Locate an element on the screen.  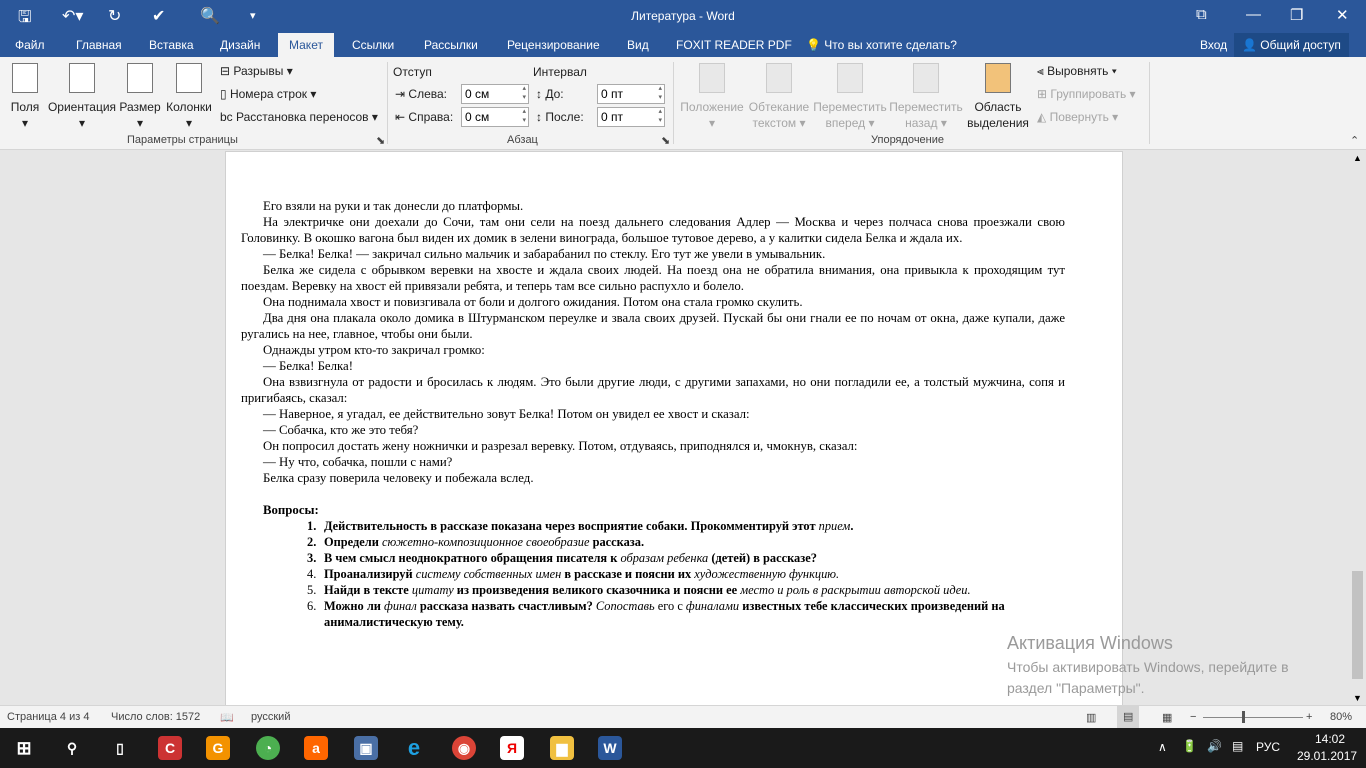
margins-button: Поля ▾ is located at coordinates (25, 97).